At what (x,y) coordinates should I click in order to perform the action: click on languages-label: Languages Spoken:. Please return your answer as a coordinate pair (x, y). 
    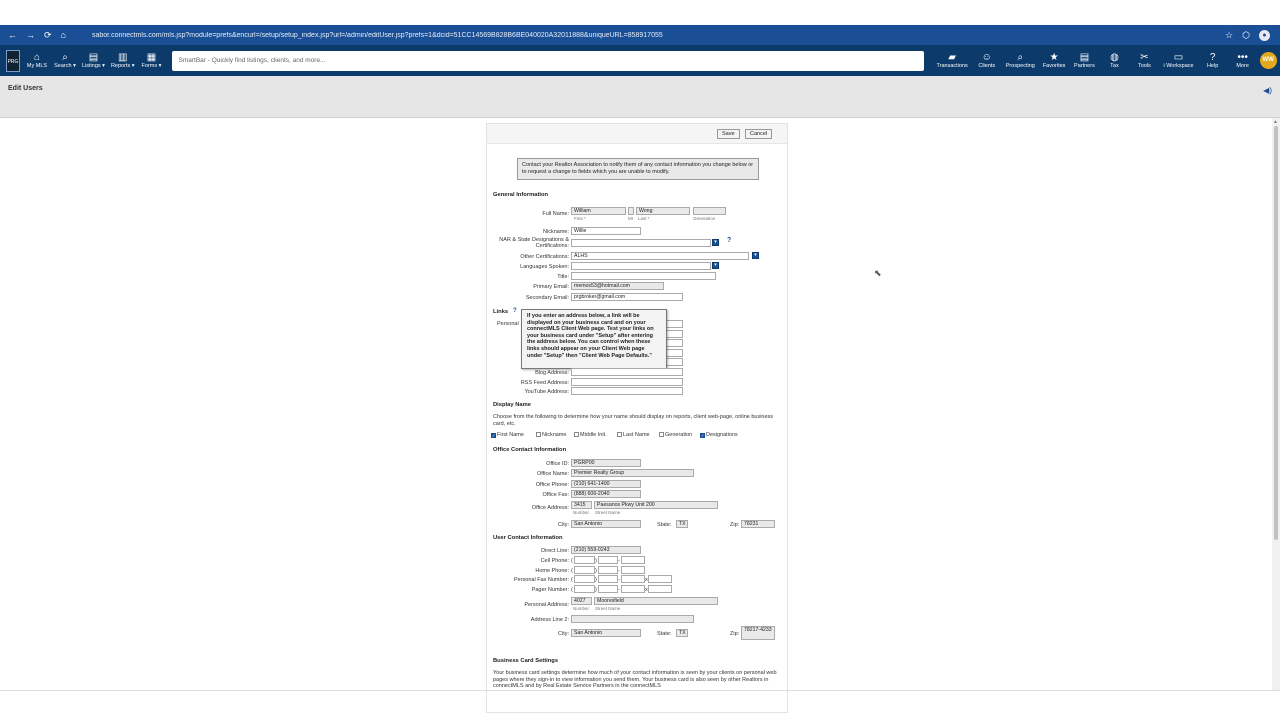
    Looking at the image, I should click on (544, 267).